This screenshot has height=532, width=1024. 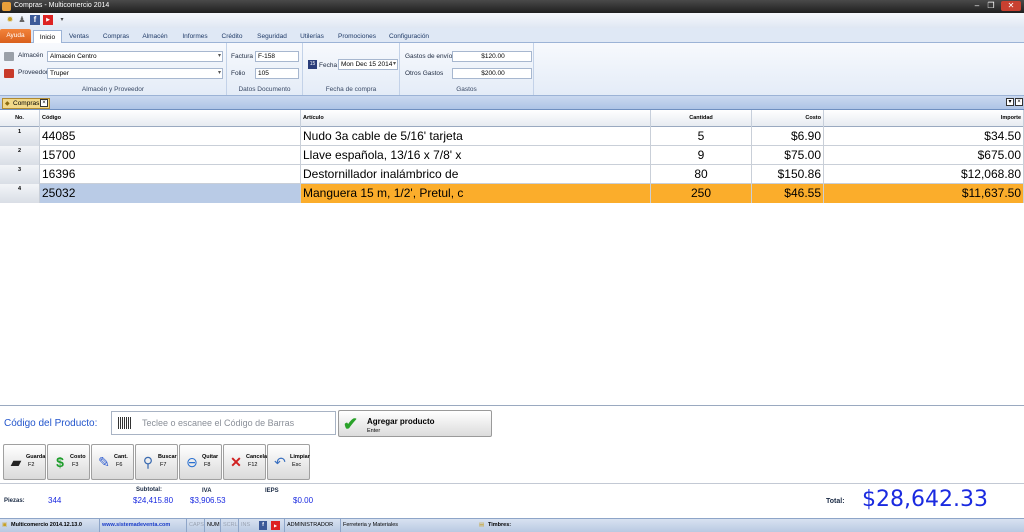 I want to click on gastos-envio-field: $120.00, so click(x=492, y=56).